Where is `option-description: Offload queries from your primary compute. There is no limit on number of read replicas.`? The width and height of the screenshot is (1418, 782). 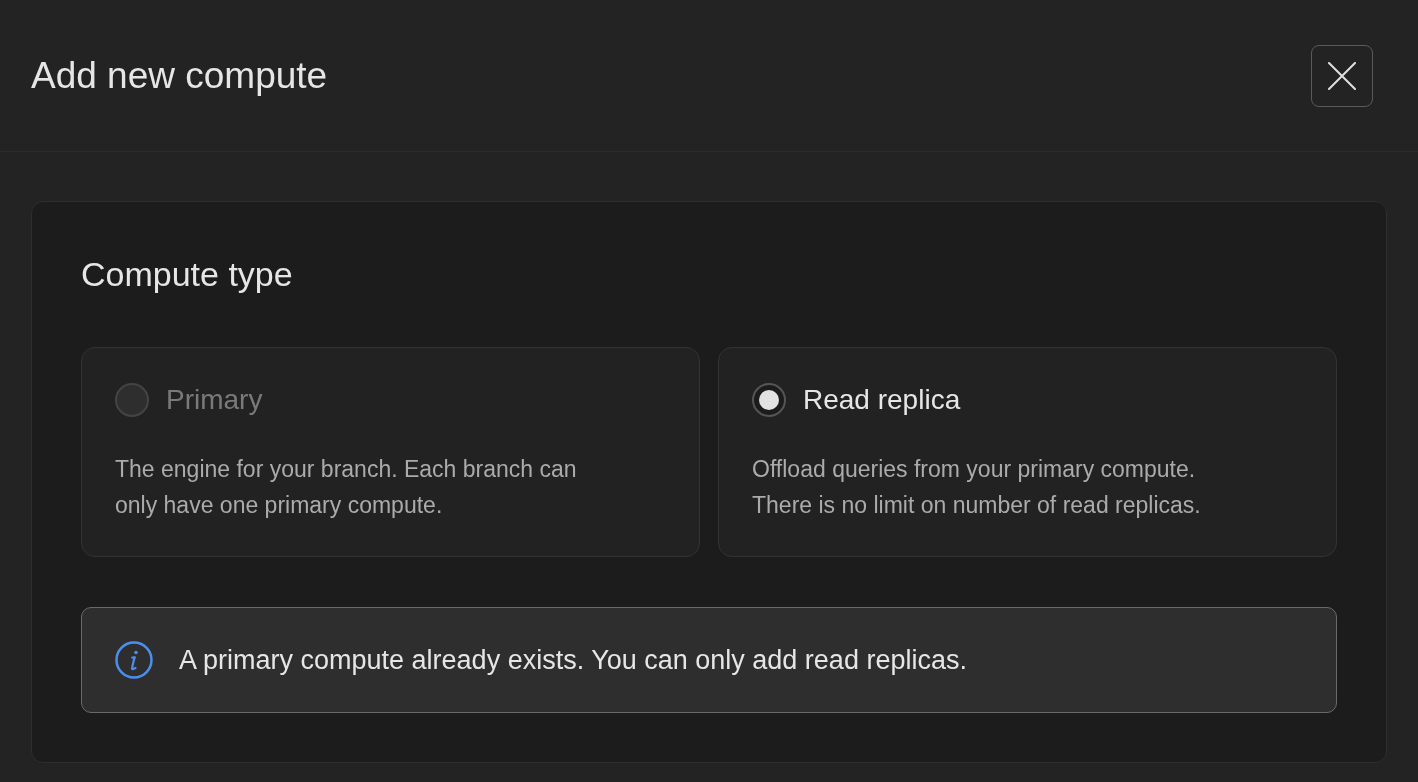
option-description: Offload queries from your primary compute. There is no limit on number of read replicas. is located at coordinates (977, 487).